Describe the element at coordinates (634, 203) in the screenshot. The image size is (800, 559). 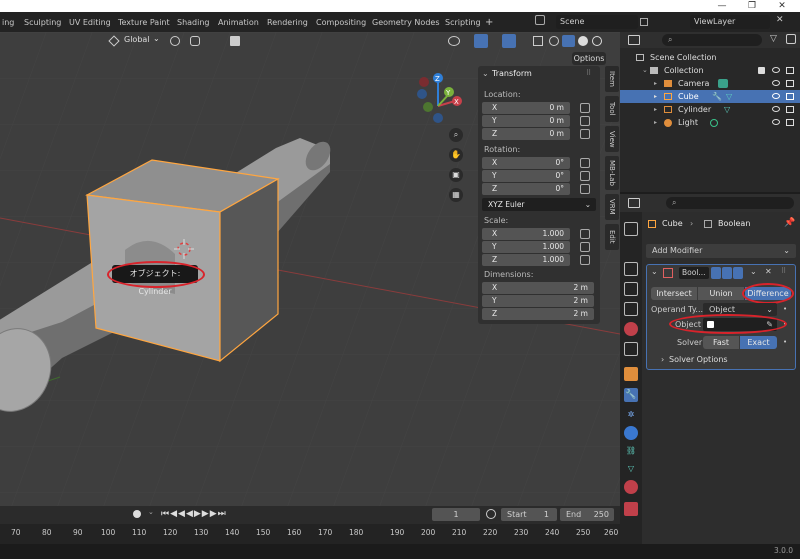
I see `editor-type-icon` at that location.